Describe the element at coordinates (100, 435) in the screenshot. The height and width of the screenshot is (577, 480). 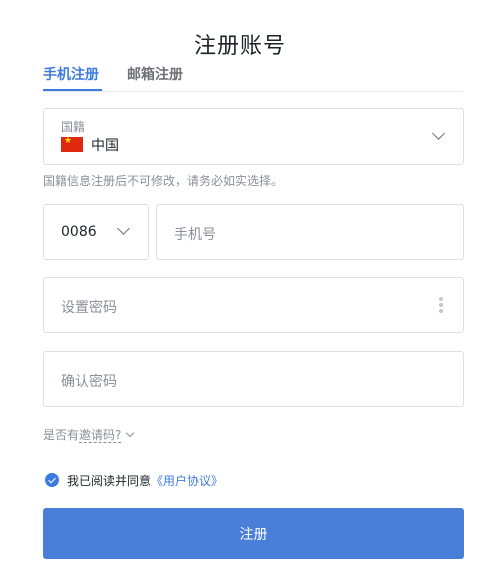
I see `invite-code-link: 邀请码?` at that location.